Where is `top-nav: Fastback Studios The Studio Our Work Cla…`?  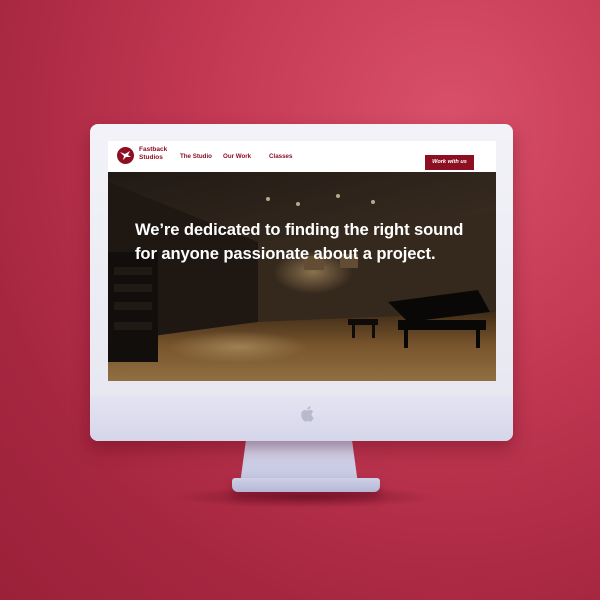 top-nav: Fastback Studios The Studio Our Work Cla… is located at coordinates (302, 156).